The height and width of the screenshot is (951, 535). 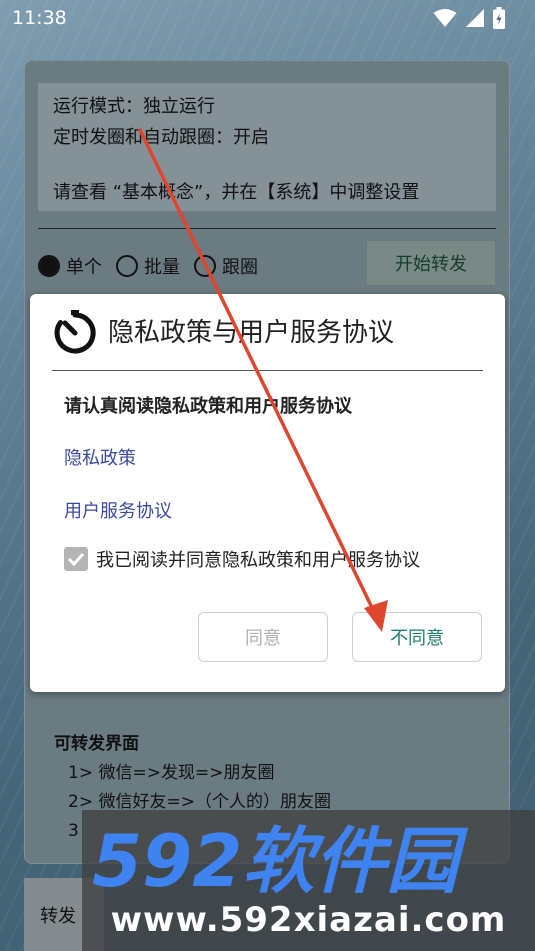 What do you see at coordinates (445, 18) in the screenshot?
I see `wifi-icon` at bounding box center [445, 18].